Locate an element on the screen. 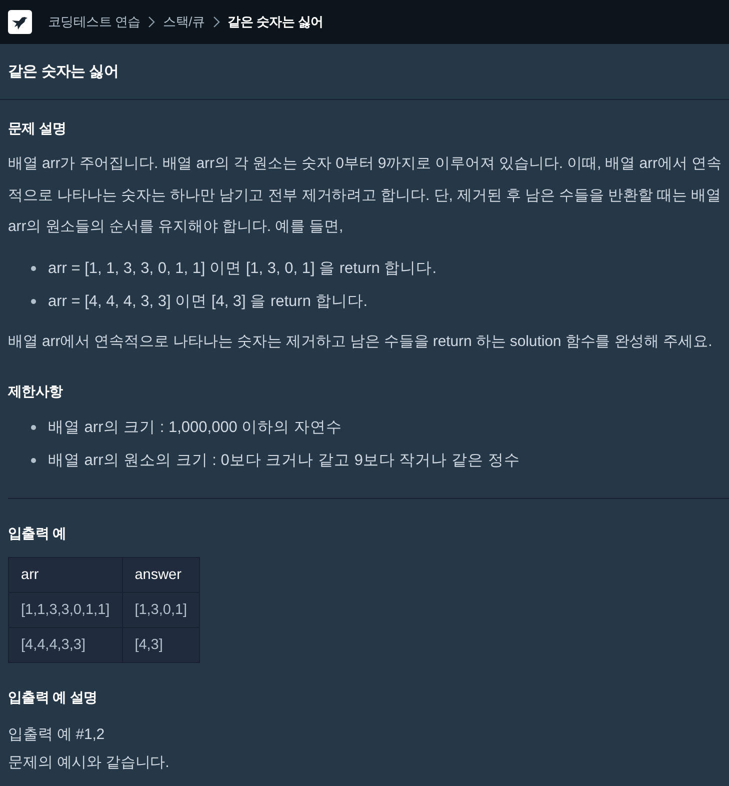 The width and height of the screenshot is (729, 786). breadcrumb-link: 스택/큐 is located at coordinates (184, 22).